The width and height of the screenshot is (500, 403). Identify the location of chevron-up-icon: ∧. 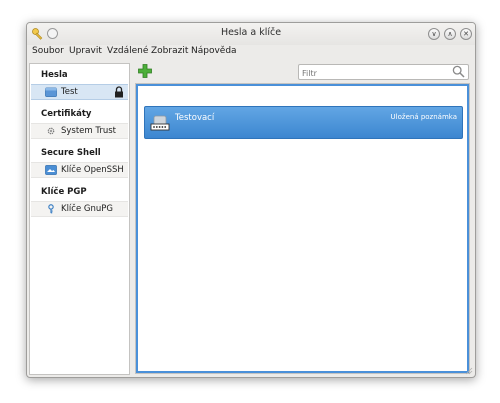
(450, 34).